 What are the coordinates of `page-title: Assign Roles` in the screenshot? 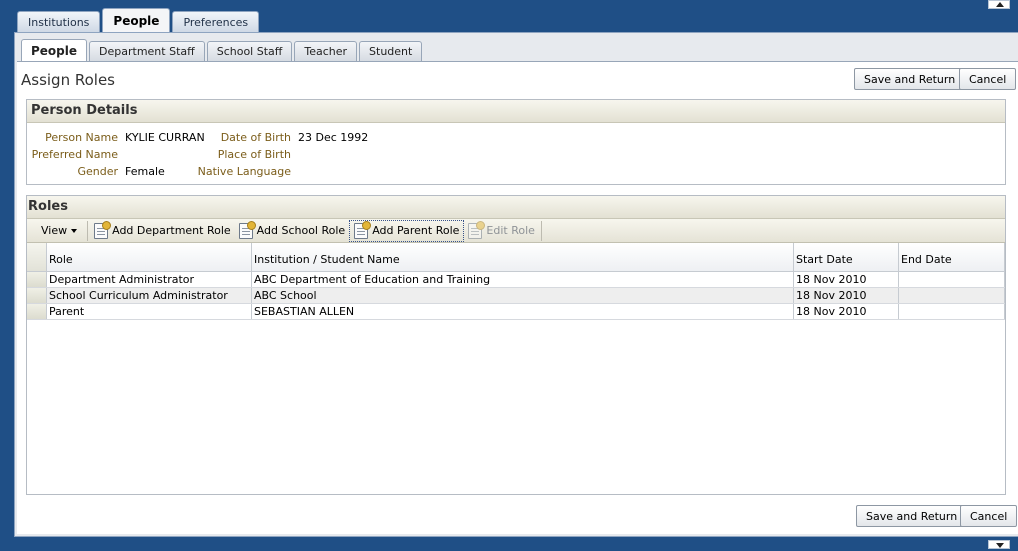 It's located at (68, 80).